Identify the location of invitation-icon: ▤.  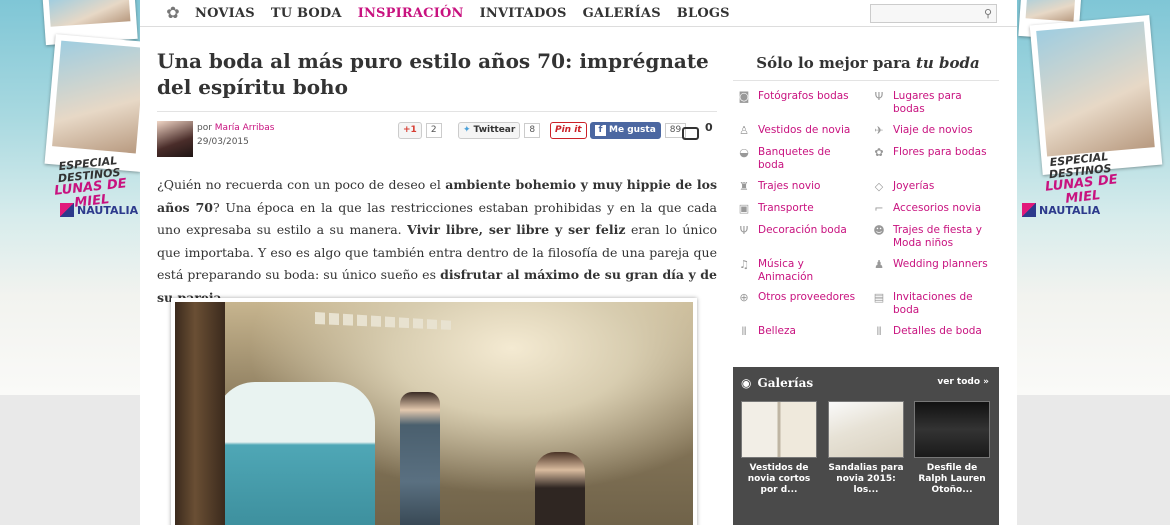
(879, 297).